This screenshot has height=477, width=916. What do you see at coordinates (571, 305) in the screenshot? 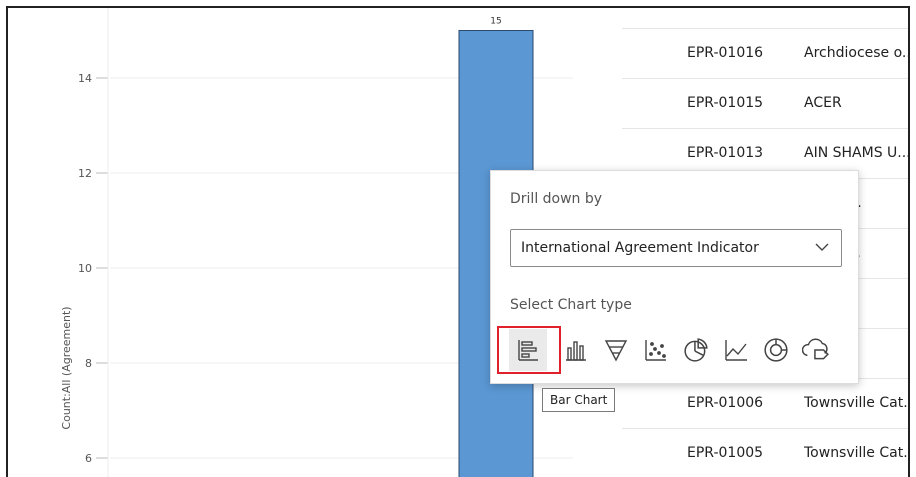
I see `chart-type-label: Select Chart type` at bounding box center [571, 305].